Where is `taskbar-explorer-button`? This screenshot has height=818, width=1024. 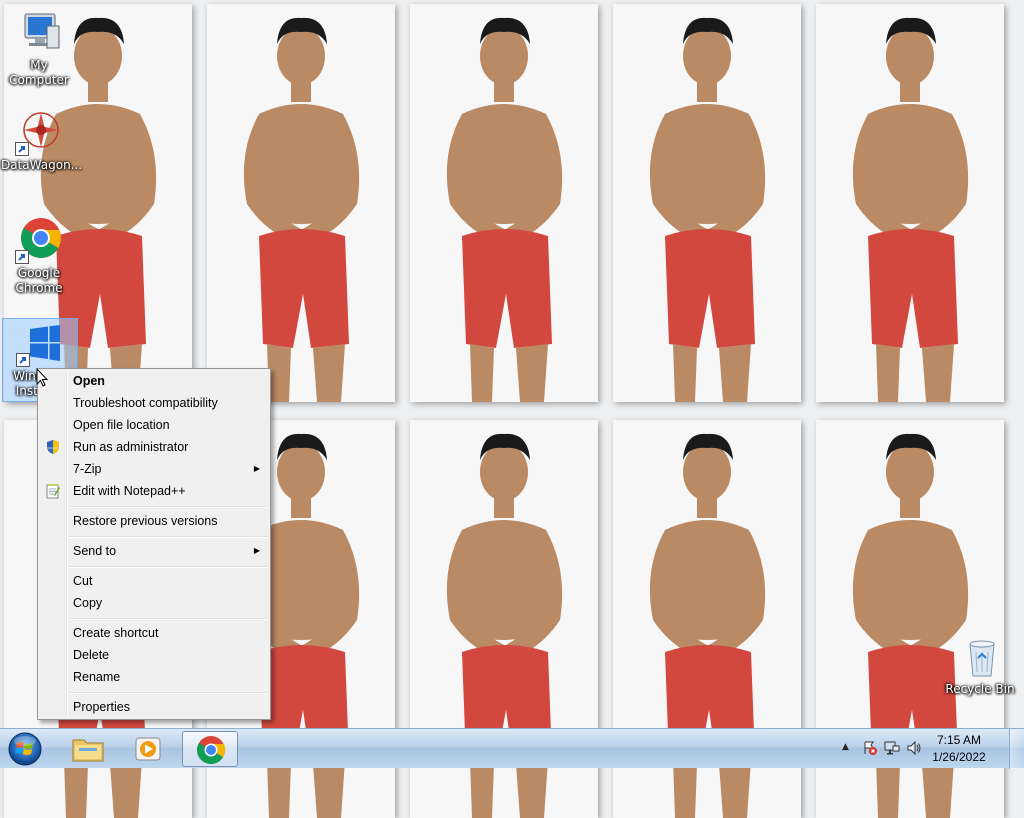 taskbar-explorer-button is located at coordinates (88, 749).